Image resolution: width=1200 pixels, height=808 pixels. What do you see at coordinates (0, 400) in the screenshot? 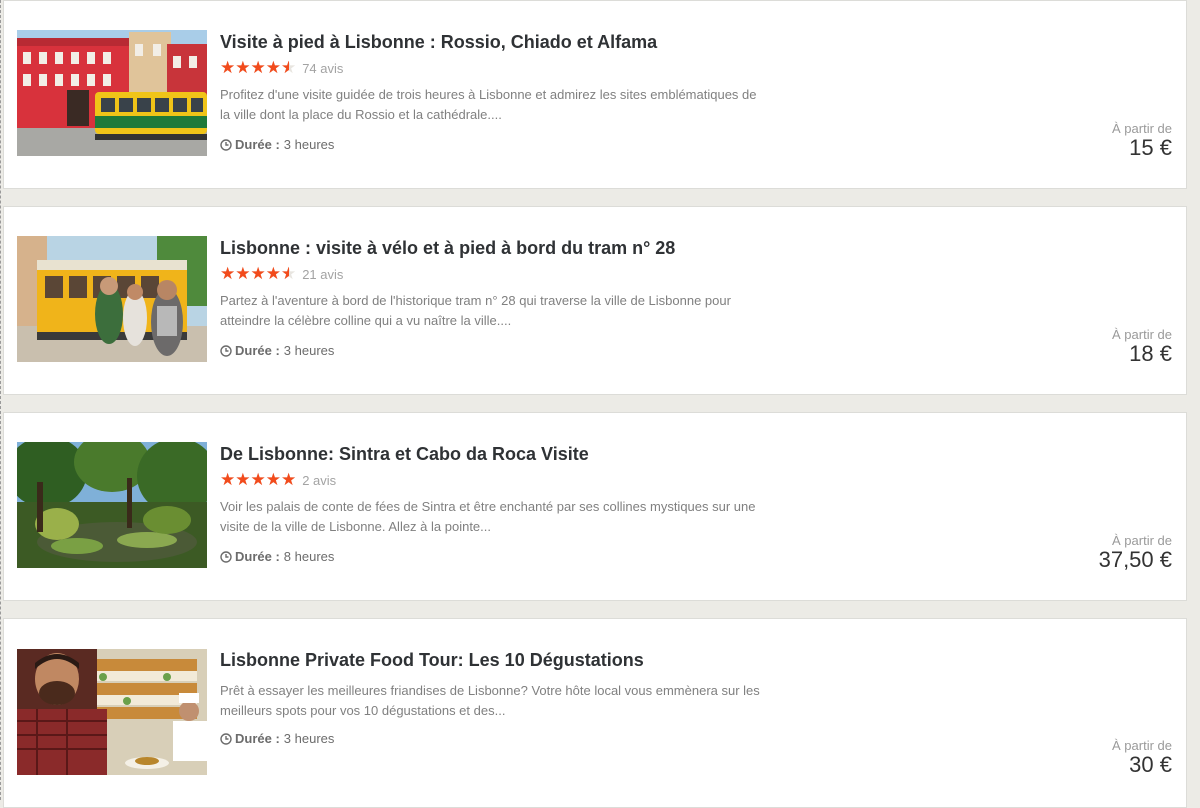
I see `page-left-border` at bounding box center [0, 400].